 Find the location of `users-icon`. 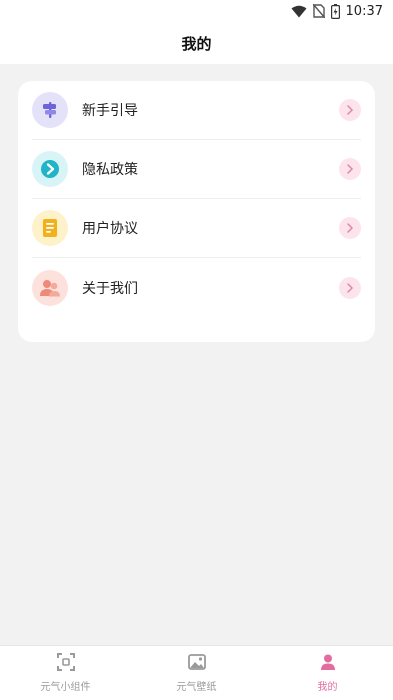

users-icon is located at coordinates (50, 287).